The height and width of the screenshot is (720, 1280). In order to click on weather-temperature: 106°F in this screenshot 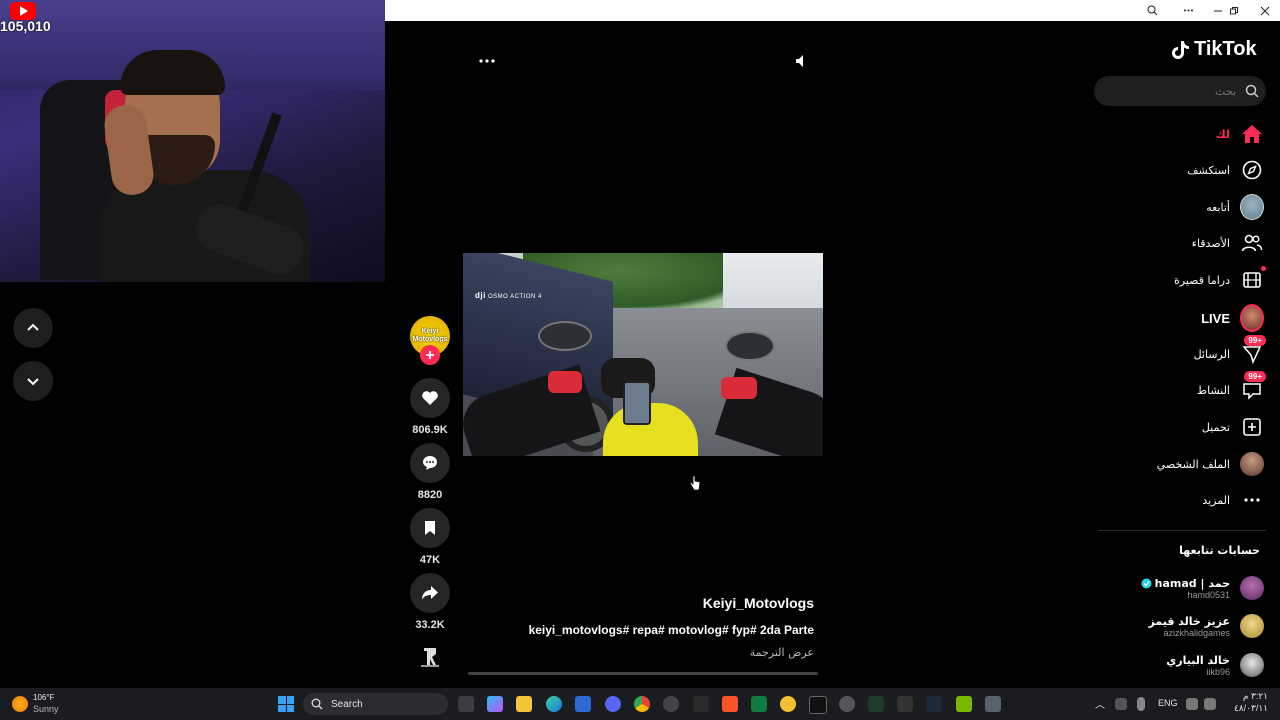, I will do `click(44, 697)`.